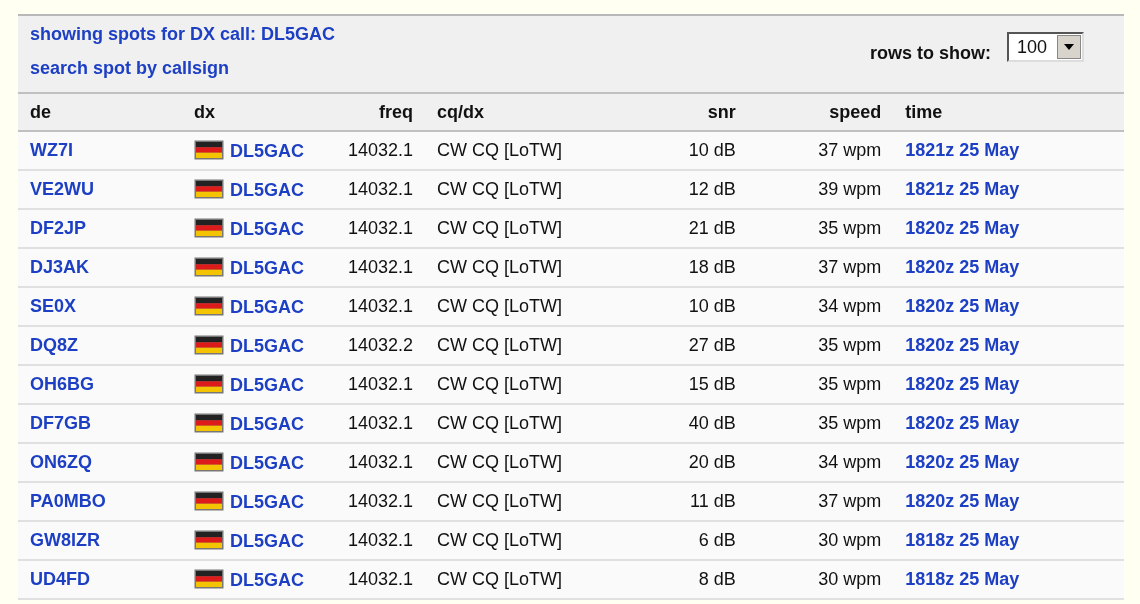 The image size is (1140, 604). What do you see at coordinates (183, 68) in the screenshot?
I see `search-link: search spot by callsign` at bounding box center [183, 68].